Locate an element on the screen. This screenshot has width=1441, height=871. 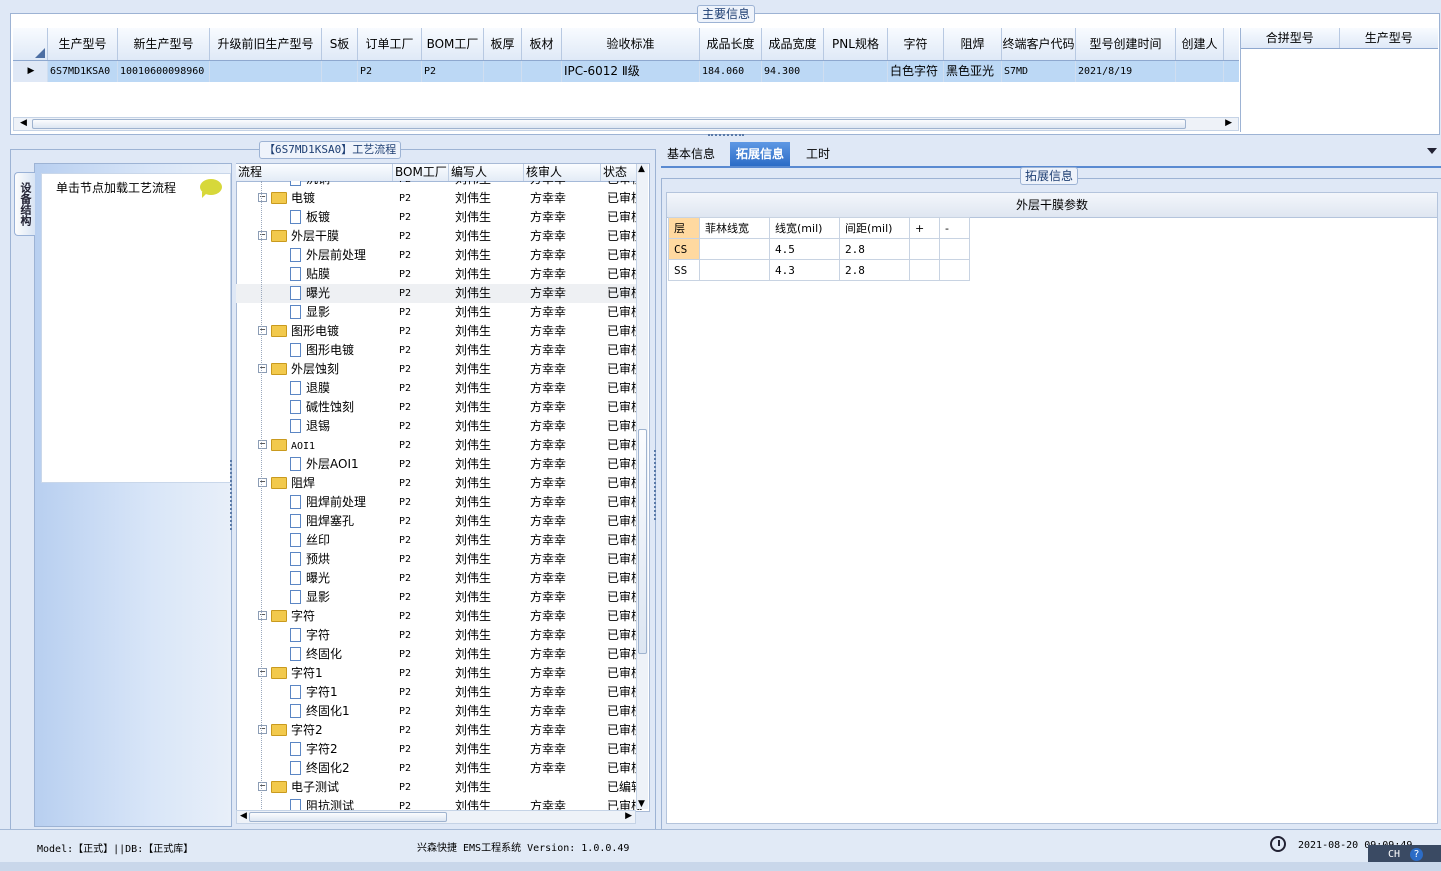
tree-node: 字符2 is located at coordinates (314, 749).